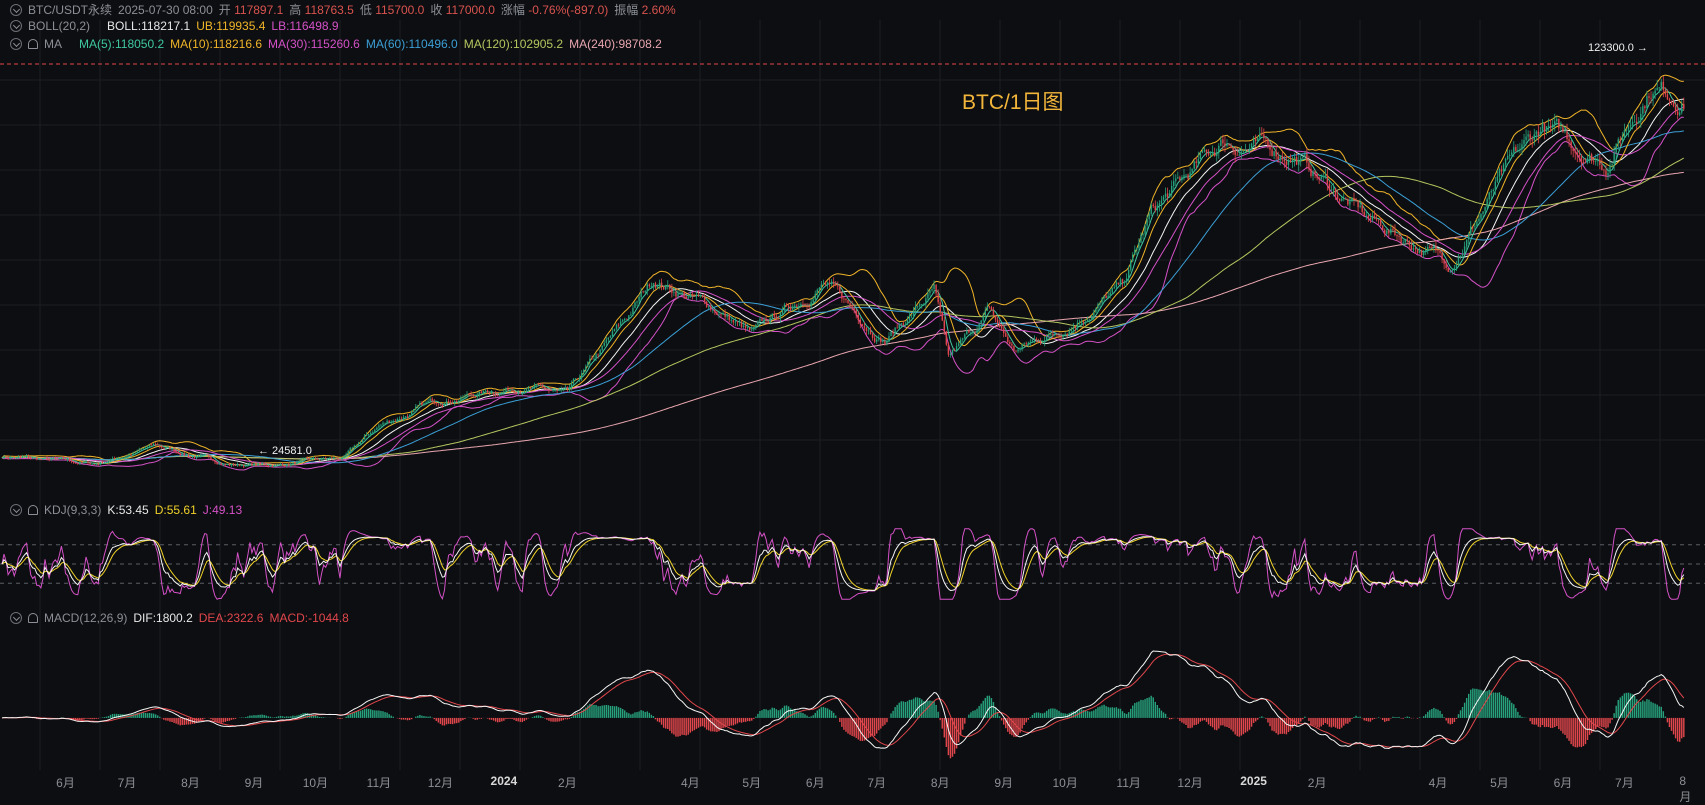 The width and height of the screenshot is (1705, 805). Describe the element at coordinates (411, 44) in the screenshot. I see `ma60-value: MA(60):110496.0` at that location.